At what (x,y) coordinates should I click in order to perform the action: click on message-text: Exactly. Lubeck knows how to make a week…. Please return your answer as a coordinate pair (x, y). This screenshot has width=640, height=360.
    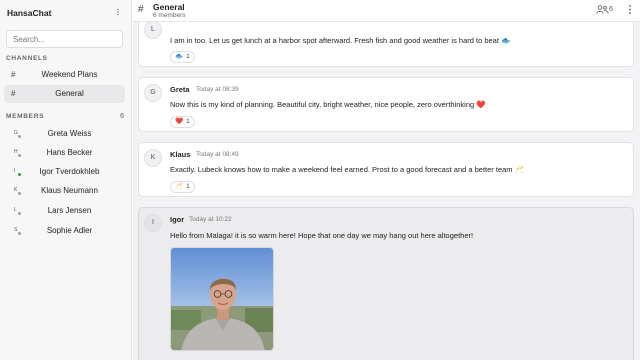
    Looking at the image, I should click on (347, 169).